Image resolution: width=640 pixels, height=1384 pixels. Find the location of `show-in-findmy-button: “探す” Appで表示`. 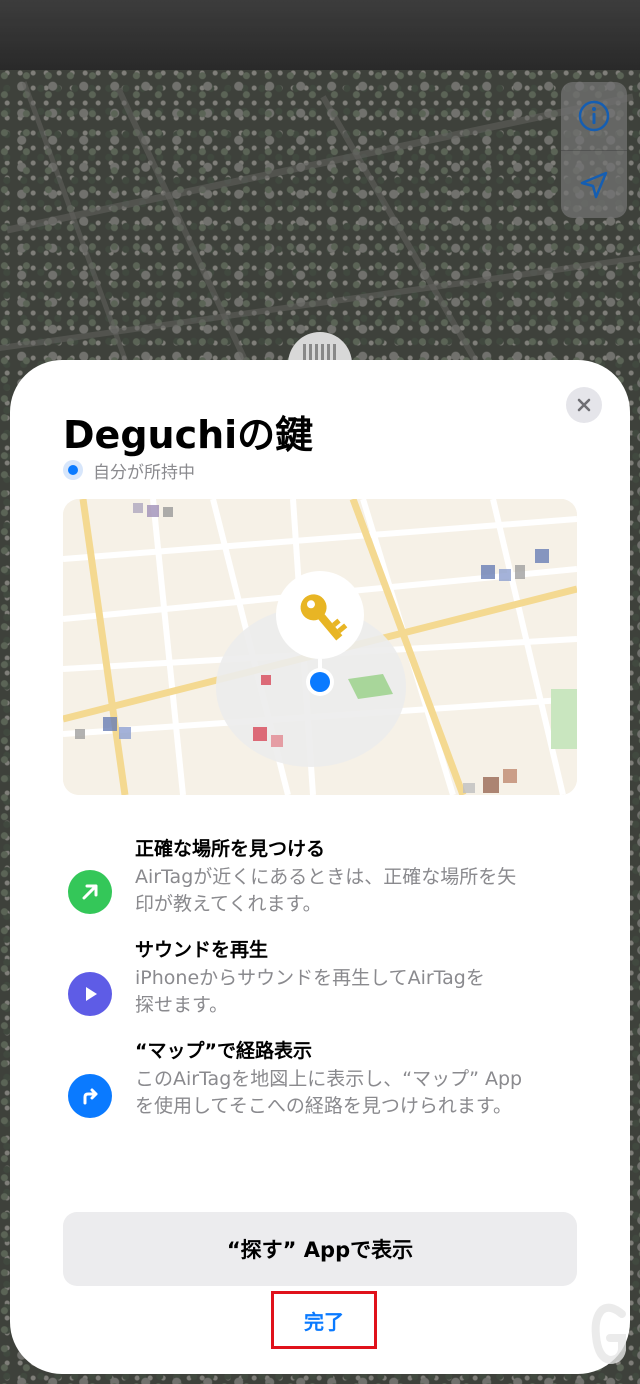

show-in-findmy-button: “探す” Appで表示 is located at coordinates (320, 1249).